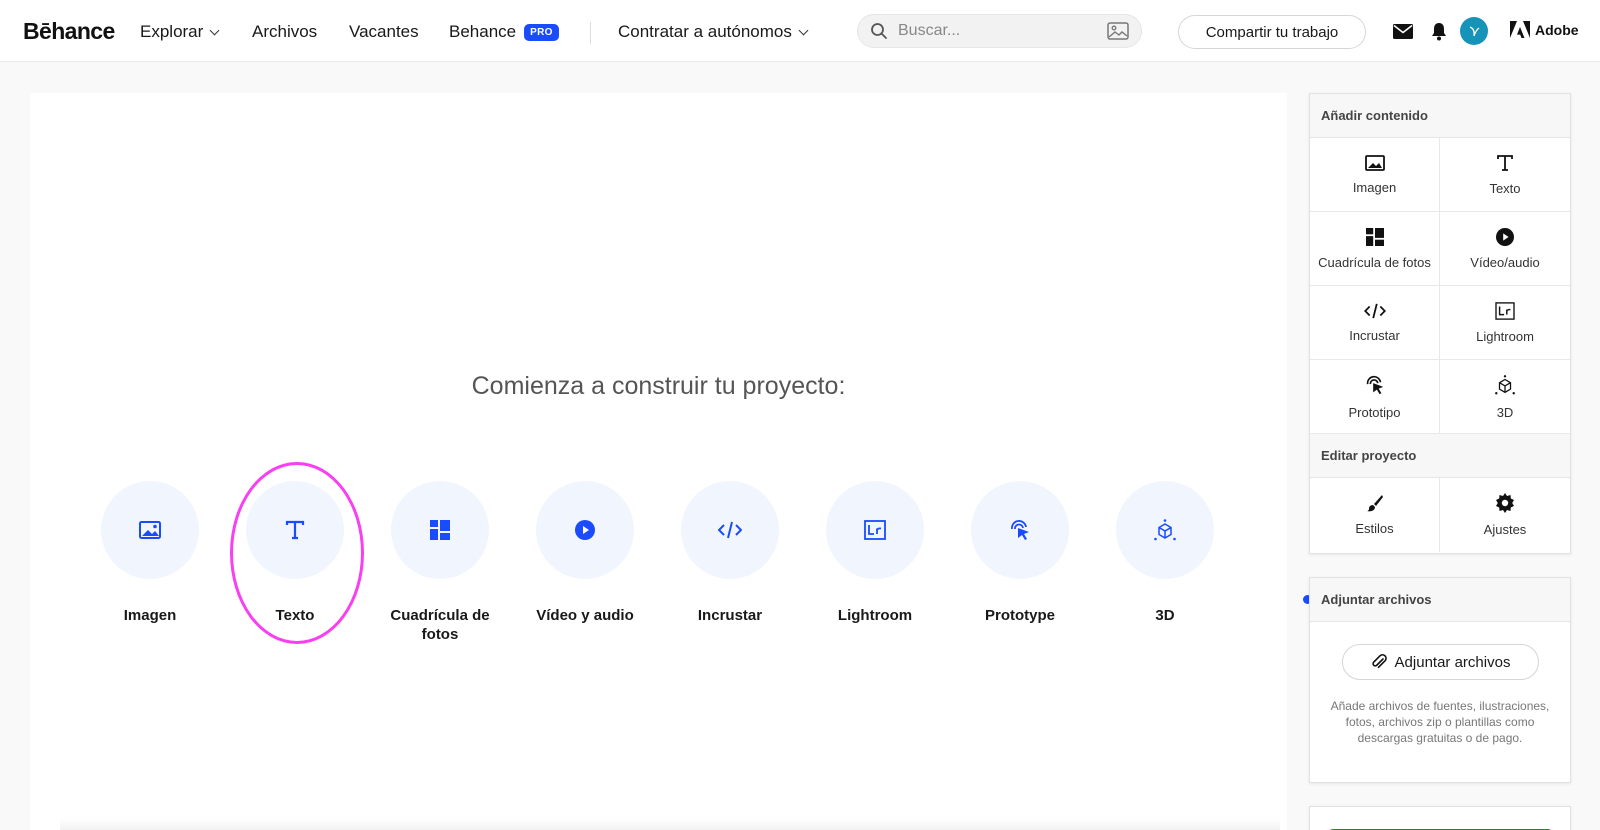 Image resolution: width=1600 pixels, height=830 pixels. Describe the element at coordinates (440, 625) in the screenshot. I see `tool-label: Cuadrícula de fotos` at that location.